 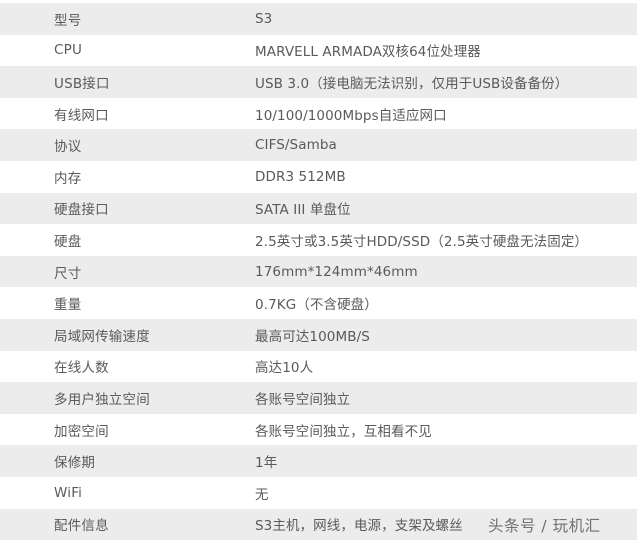 I want to click on spec-row-disk-interface: 硬盘接口 SATA III 单盘位, so click(x=318, y=208).